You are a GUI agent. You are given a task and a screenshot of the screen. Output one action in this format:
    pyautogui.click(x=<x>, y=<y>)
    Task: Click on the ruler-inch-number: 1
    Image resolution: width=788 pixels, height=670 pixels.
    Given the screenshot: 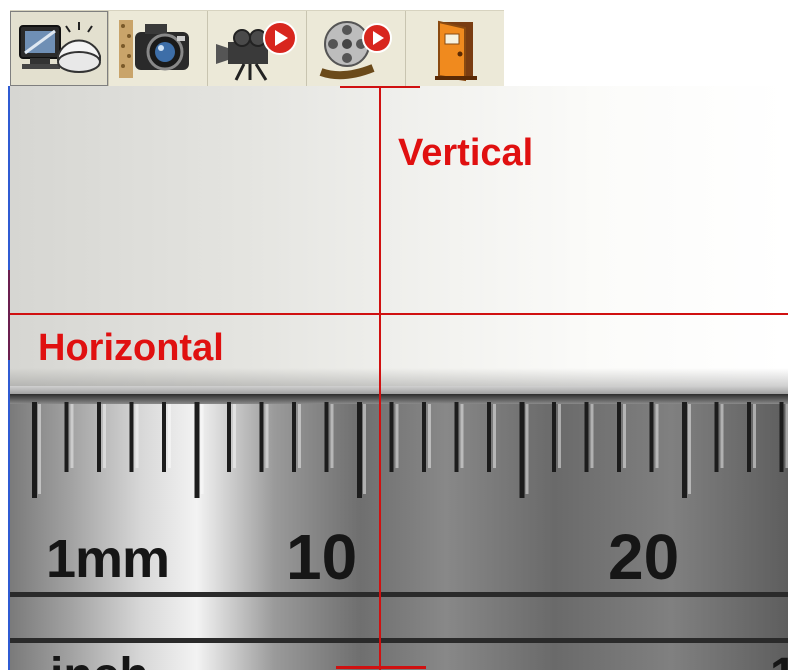 What is the action you would take?
    pyautogui.click(x=779, y=659)
    